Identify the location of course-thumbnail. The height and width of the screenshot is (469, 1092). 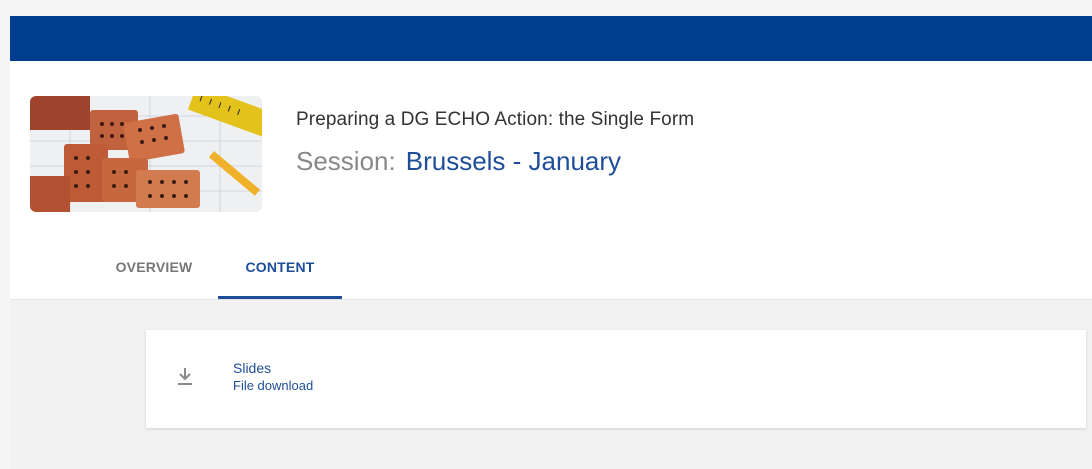
(146, 154).